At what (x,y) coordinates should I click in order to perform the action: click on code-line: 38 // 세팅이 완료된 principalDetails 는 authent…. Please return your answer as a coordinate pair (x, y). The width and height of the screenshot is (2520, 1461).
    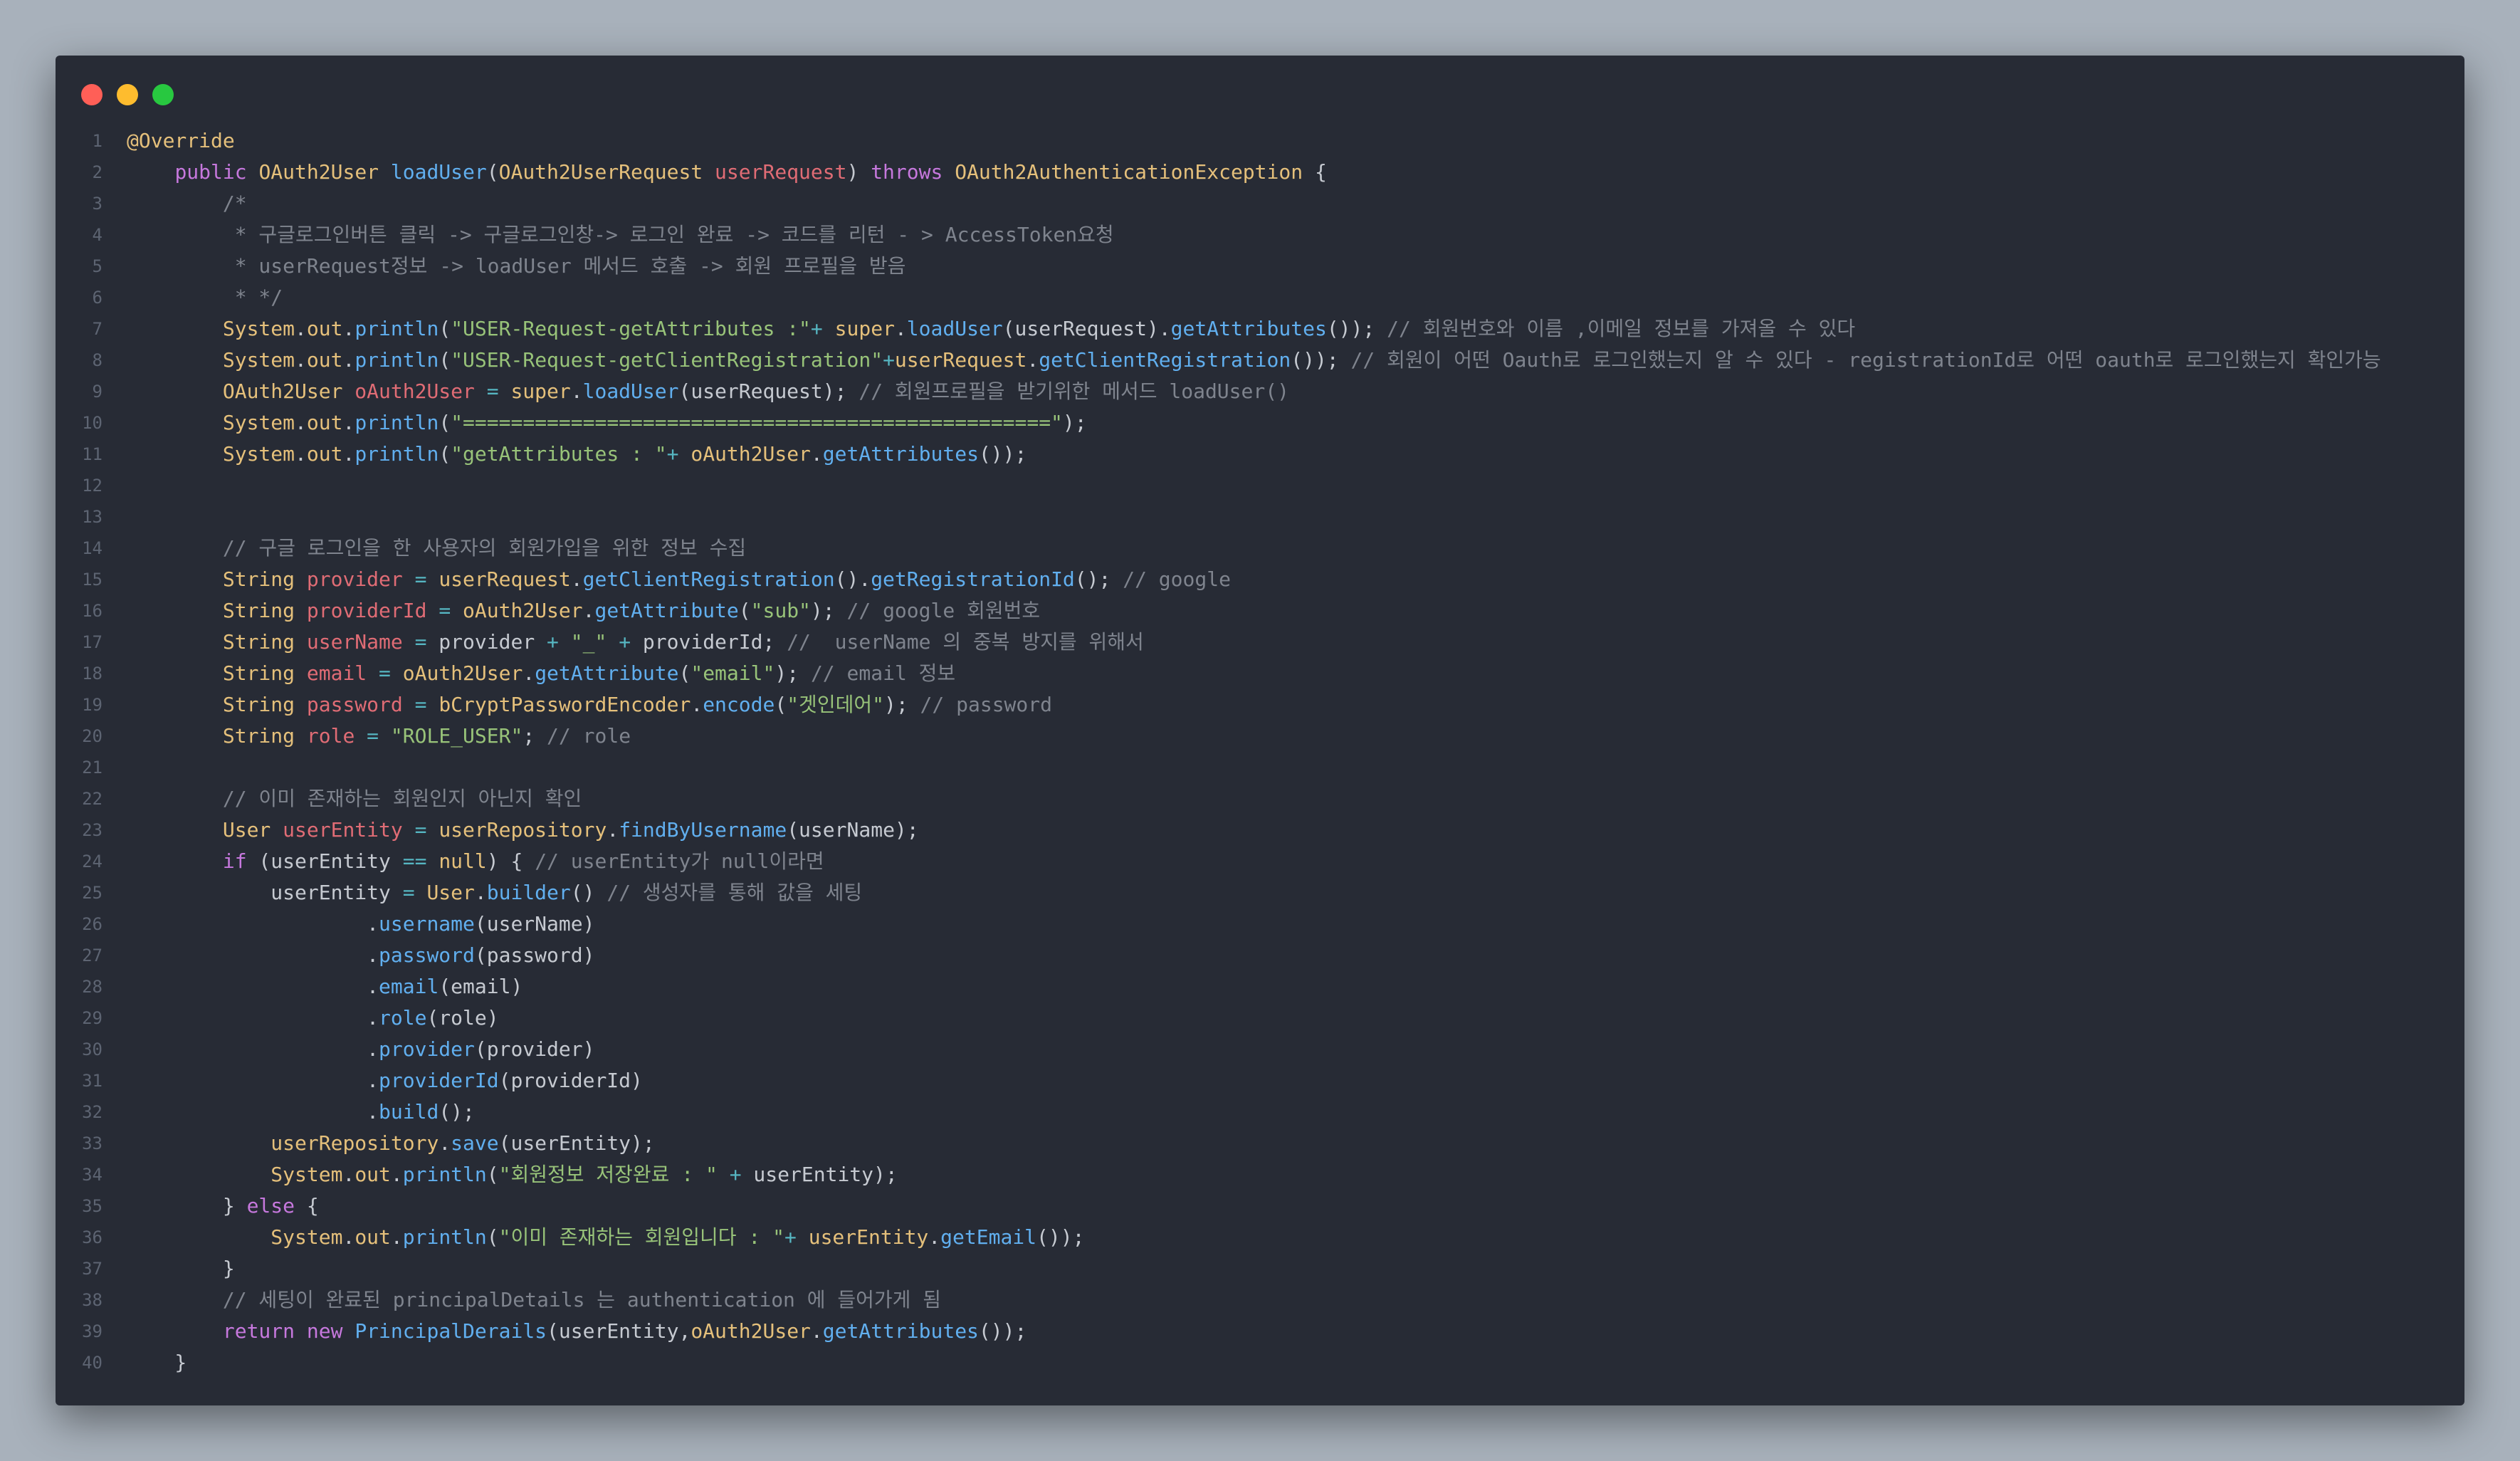
    Looking at the image, I should click on (1260, 1300).